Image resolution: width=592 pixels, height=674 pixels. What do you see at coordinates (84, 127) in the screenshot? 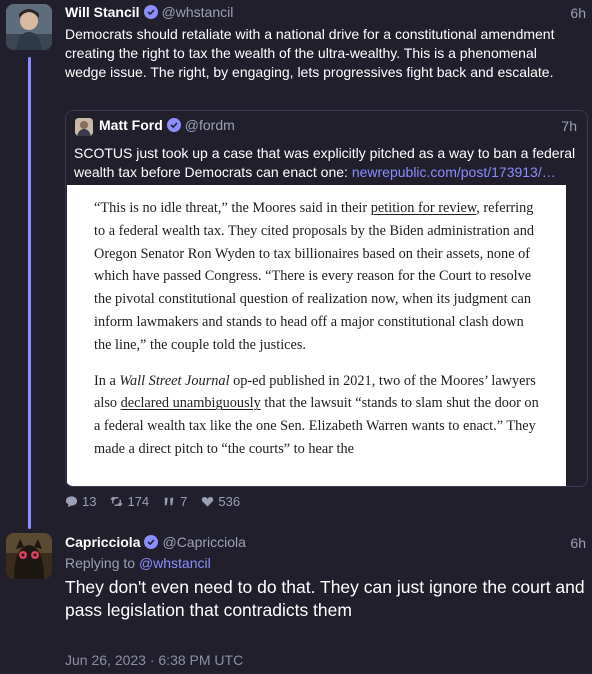
I see `quote-avatar` at bounding box center [84, 127].